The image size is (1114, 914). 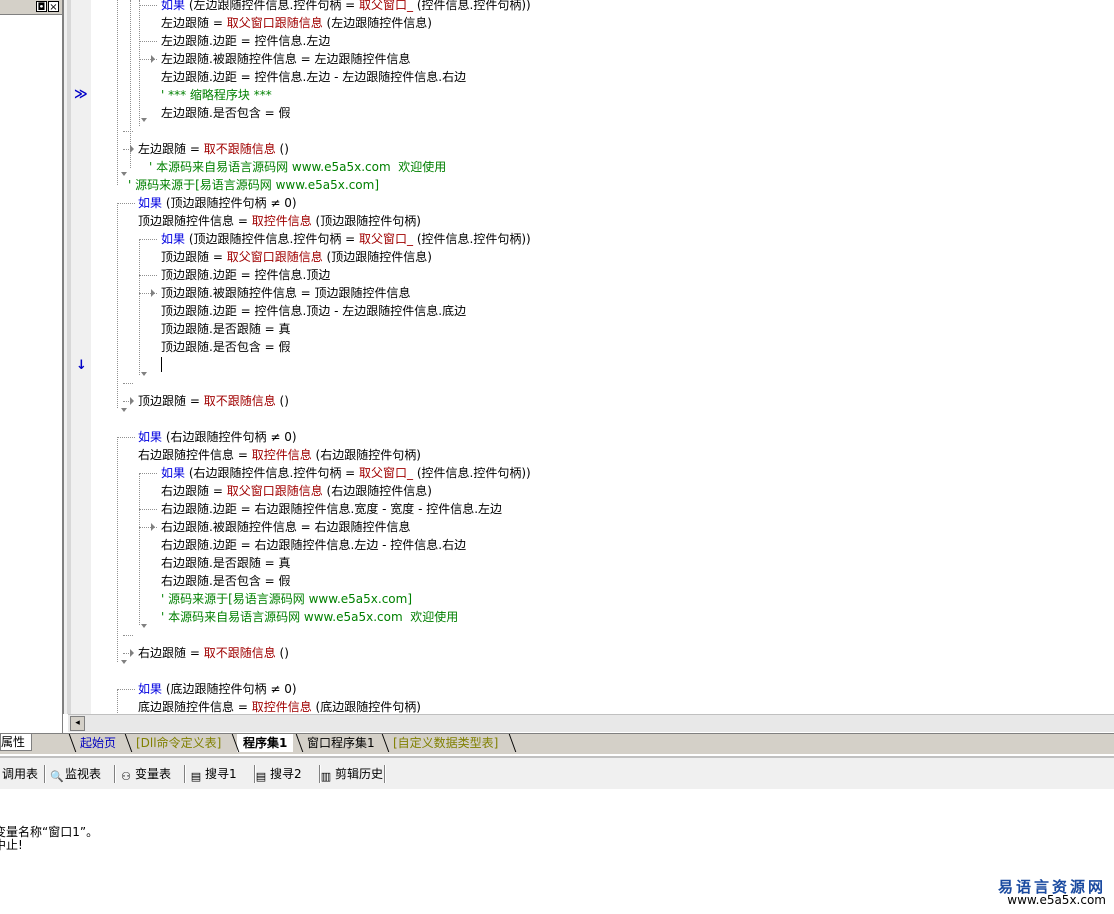 I want to click on code-line: 右边跟随.边距 = 右边跟随控件信息.左边 - 控件信息.右边, so click(x=313, y=545).